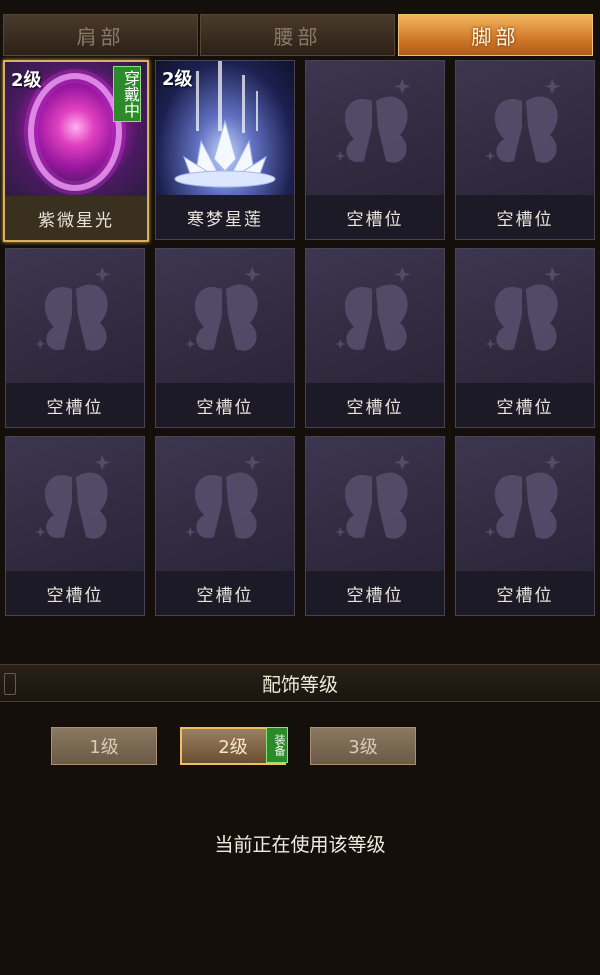 This screenshot has width=600, height=975. I want to click on section-header: 配饰等级, so click(300, 683).